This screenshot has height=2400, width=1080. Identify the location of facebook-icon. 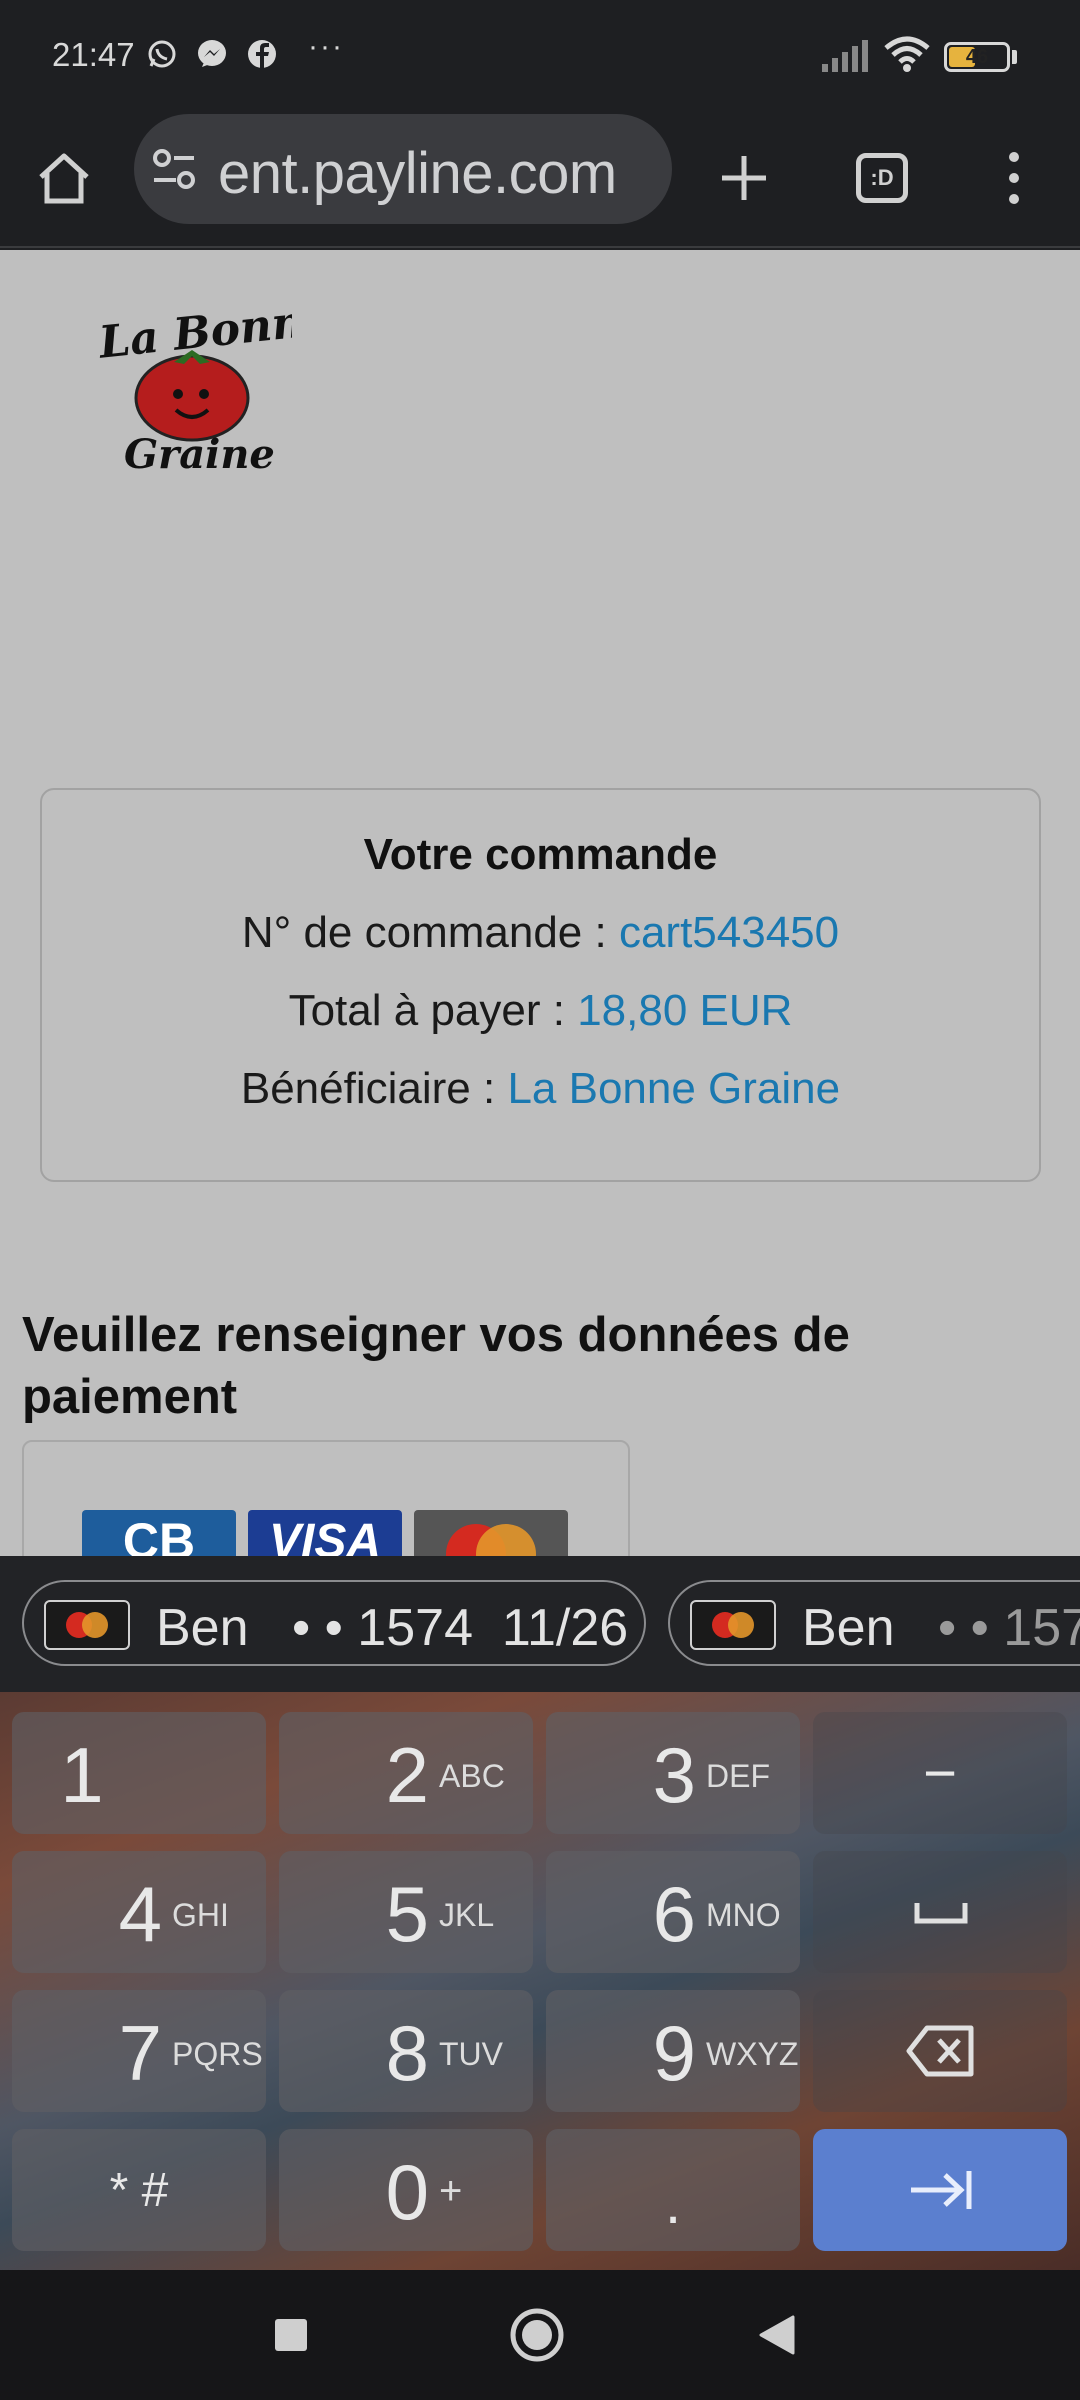
(262, 54).